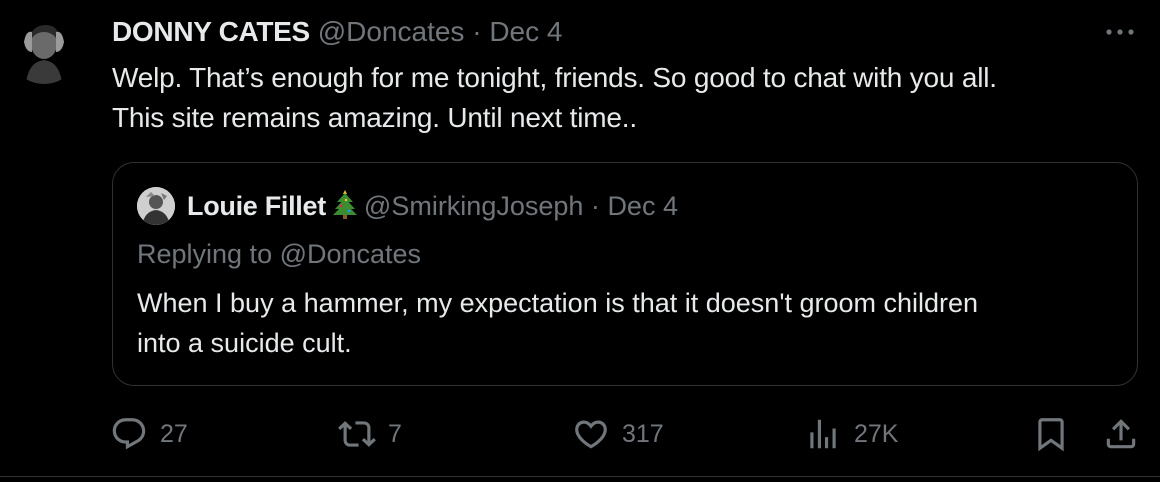  I want to click on quoted-author-name: Louie Fillet, so click(256, 206).